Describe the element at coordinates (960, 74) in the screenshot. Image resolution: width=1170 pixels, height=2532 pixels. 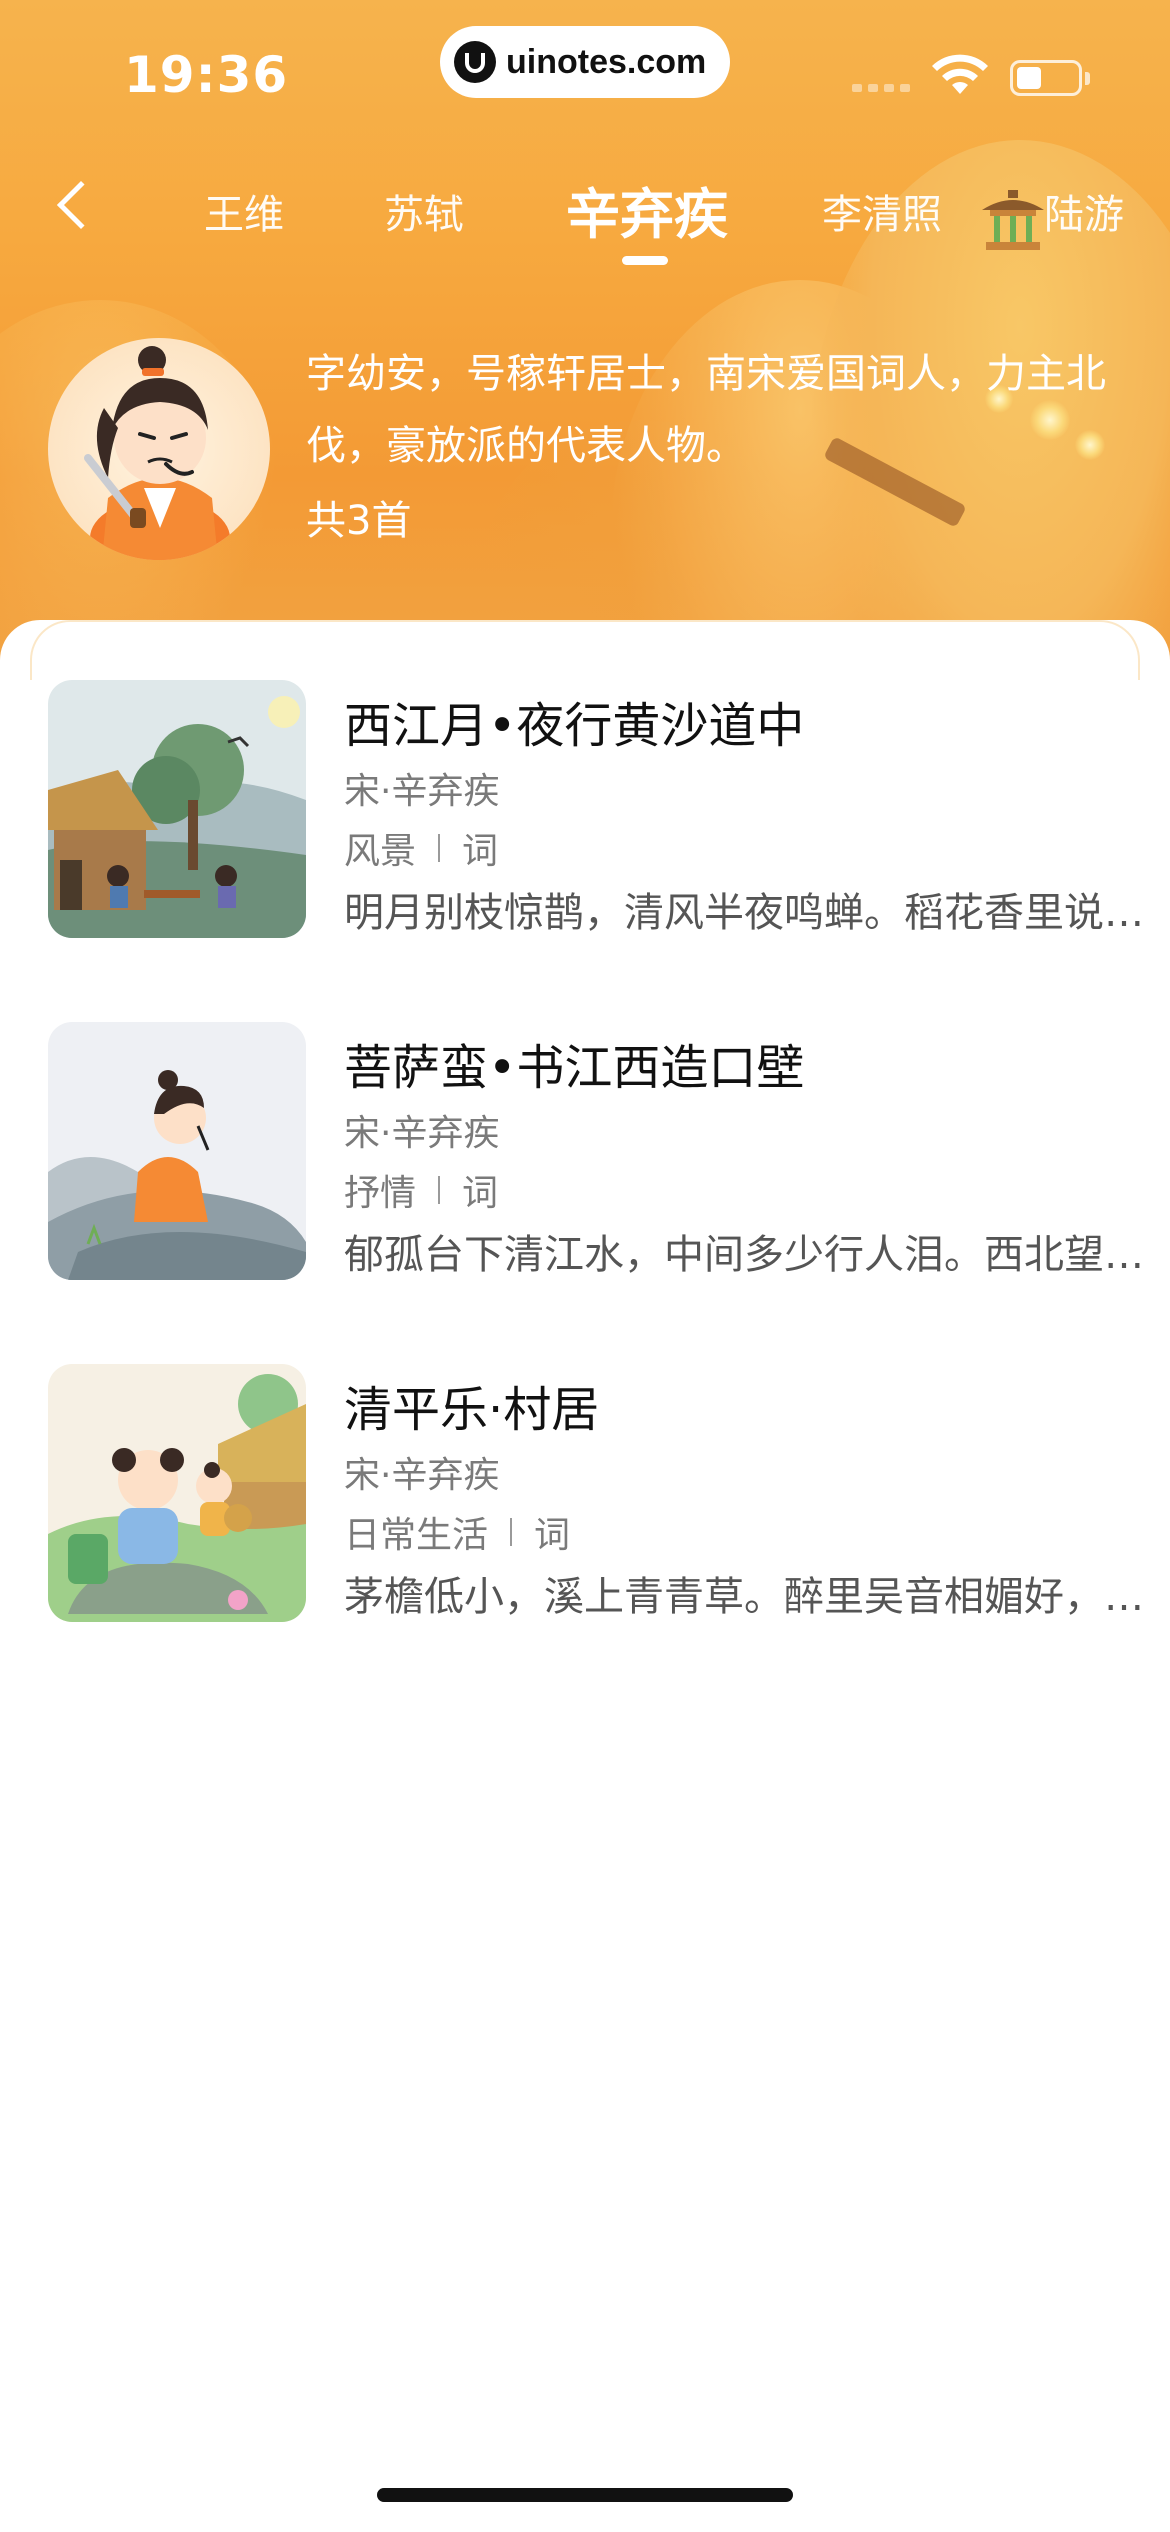
I see `wifi-icon` at that location.